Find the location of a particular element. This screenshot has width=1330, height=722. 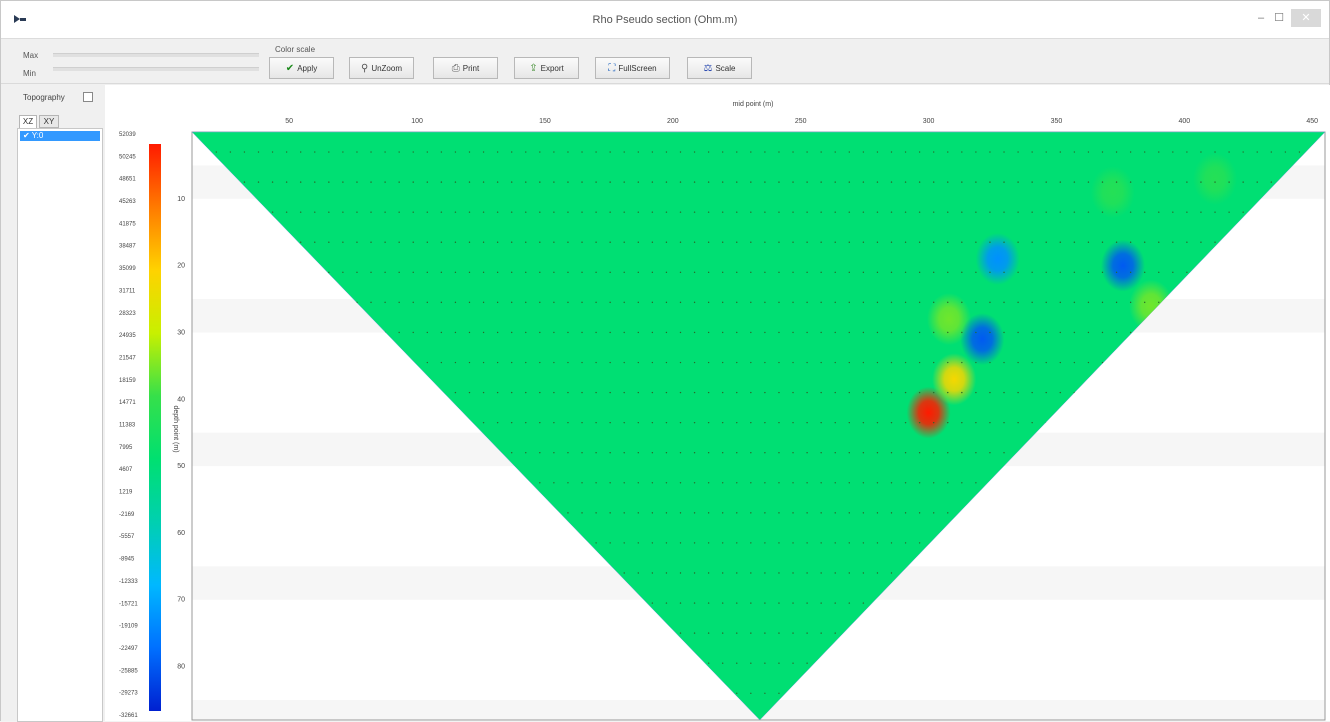

unzoom-button: ⚲ UnZoom is located at coordinates (381, 68).